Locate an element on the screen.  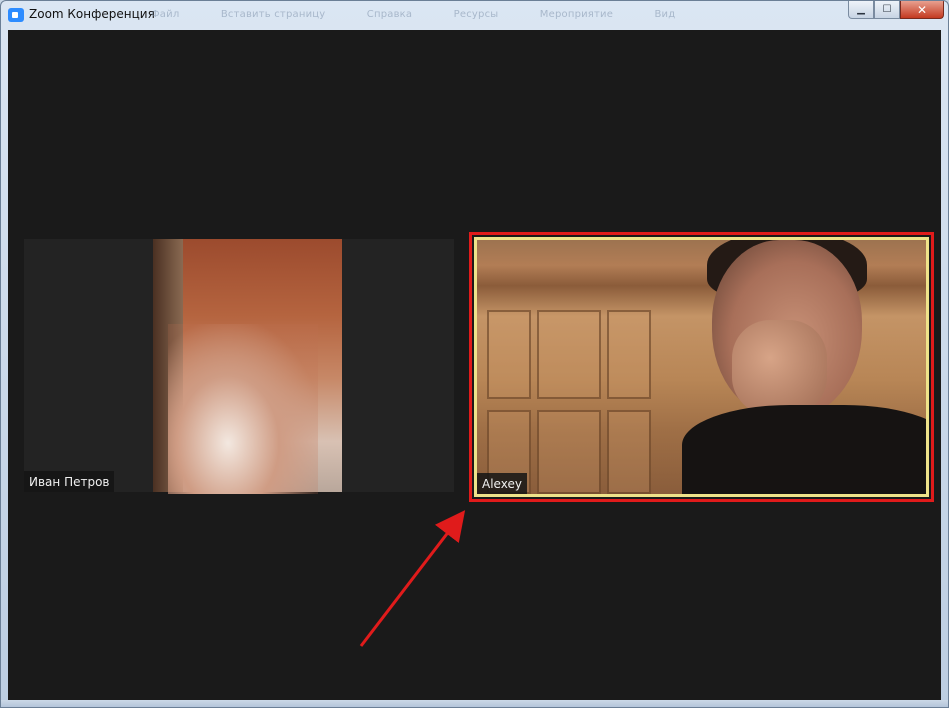
ghost-menu-item: Файл is located at coordinates (165, 14).